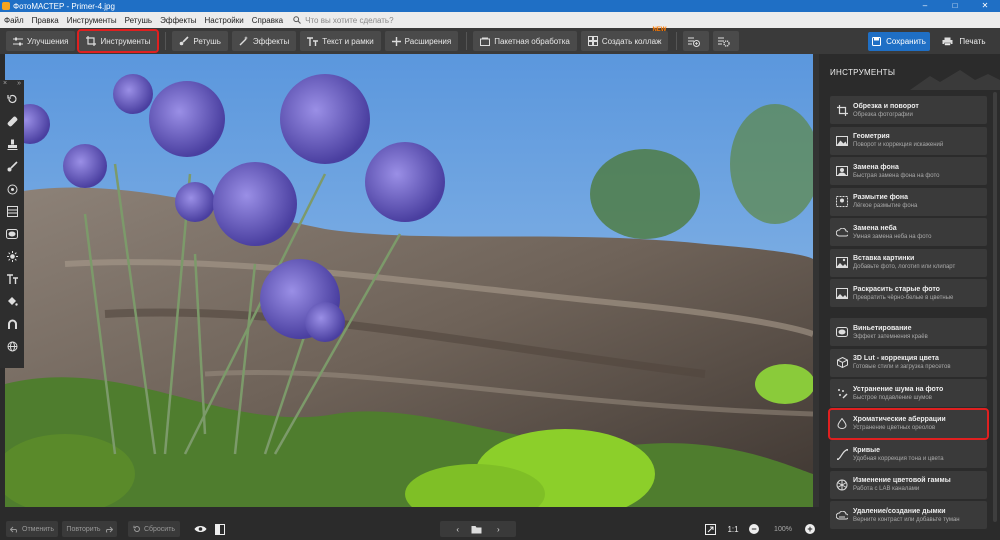 The height and width of the screenshot is (540, 1000). What do you see at coordinates (624, 39) in the screenshot?
I see `collage-button: Создать коллаж NEW` at bounding box center [624, 39].